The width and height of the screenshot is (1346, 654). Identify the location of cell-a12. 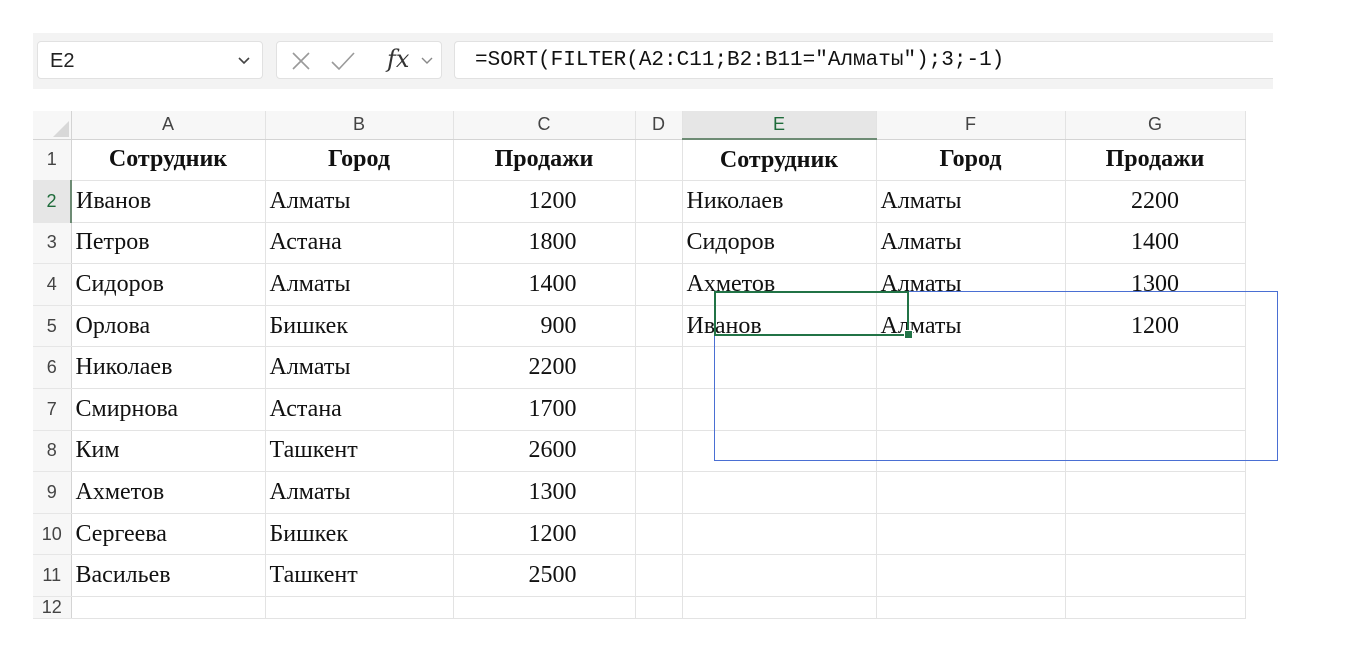
(168, 608).